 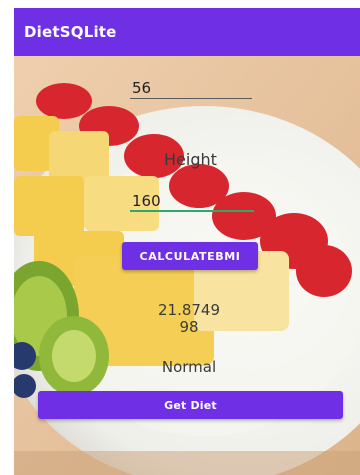 I want to click on app-bar: DietSQLite, so click(x=187, y=32).